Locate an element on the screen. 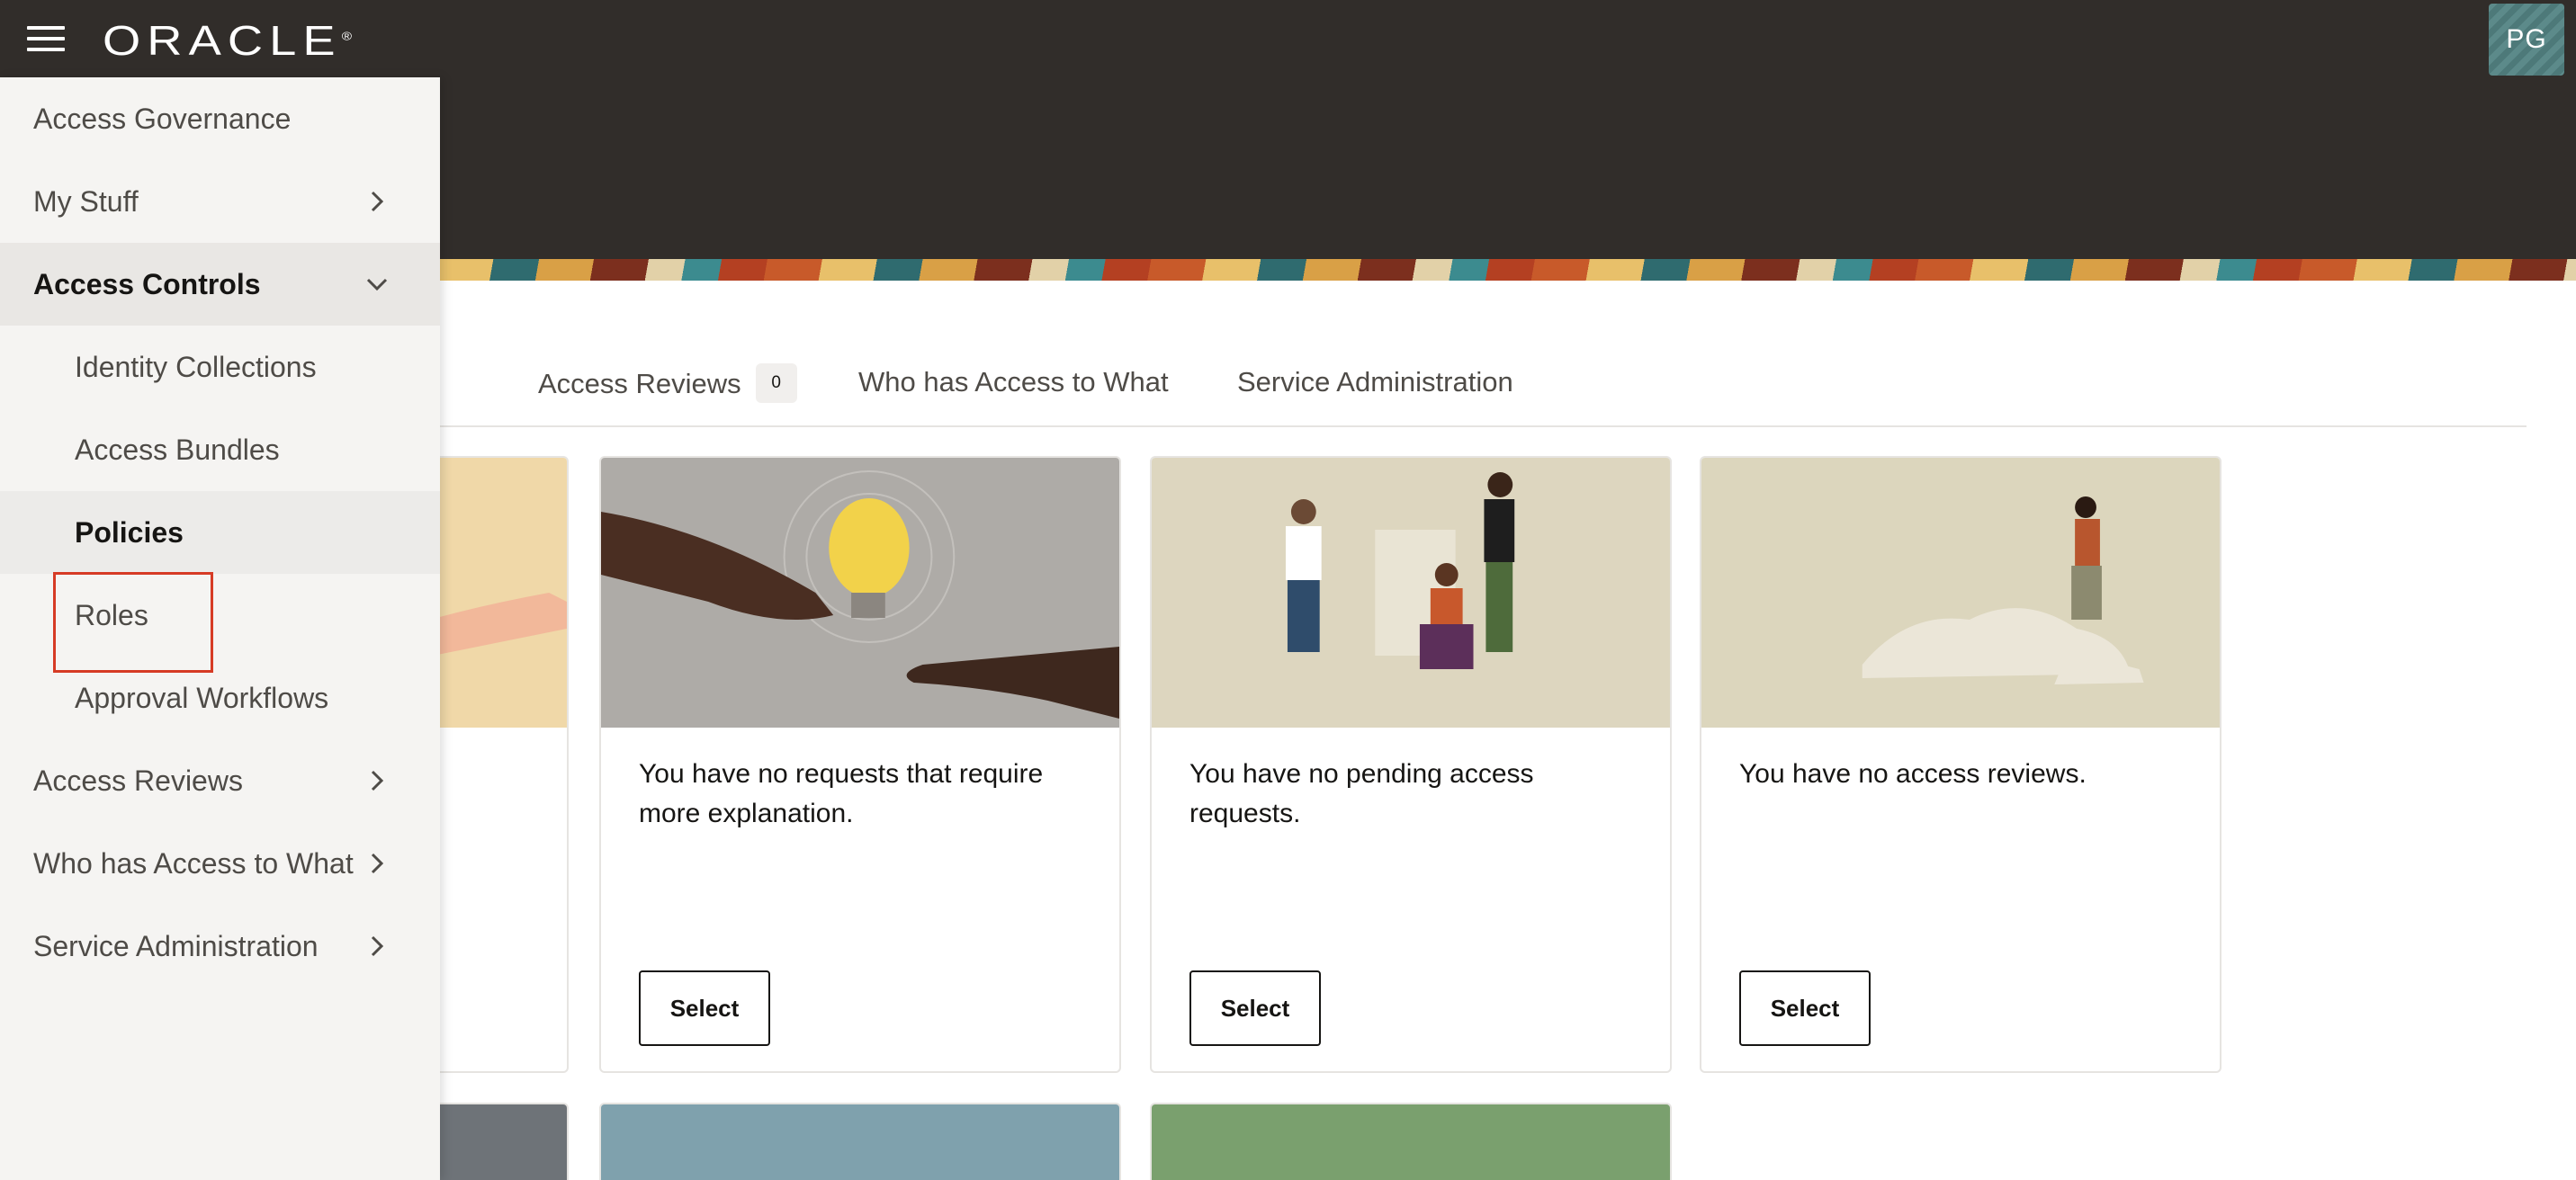  card-access-reviews: You have no access reviews. Select is located at coordinates (1961, 764).